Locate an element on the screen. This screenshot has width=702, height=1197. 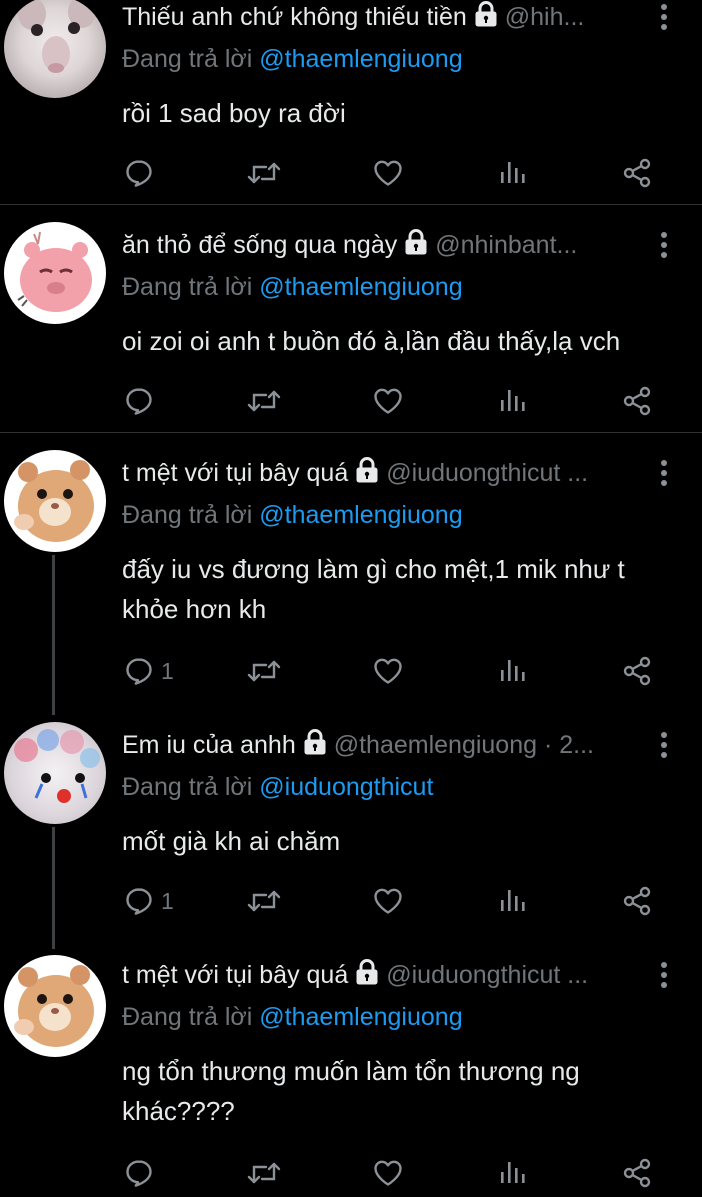
reply-mention-link: @iuduongthicut is located at coordinates (346, 787).